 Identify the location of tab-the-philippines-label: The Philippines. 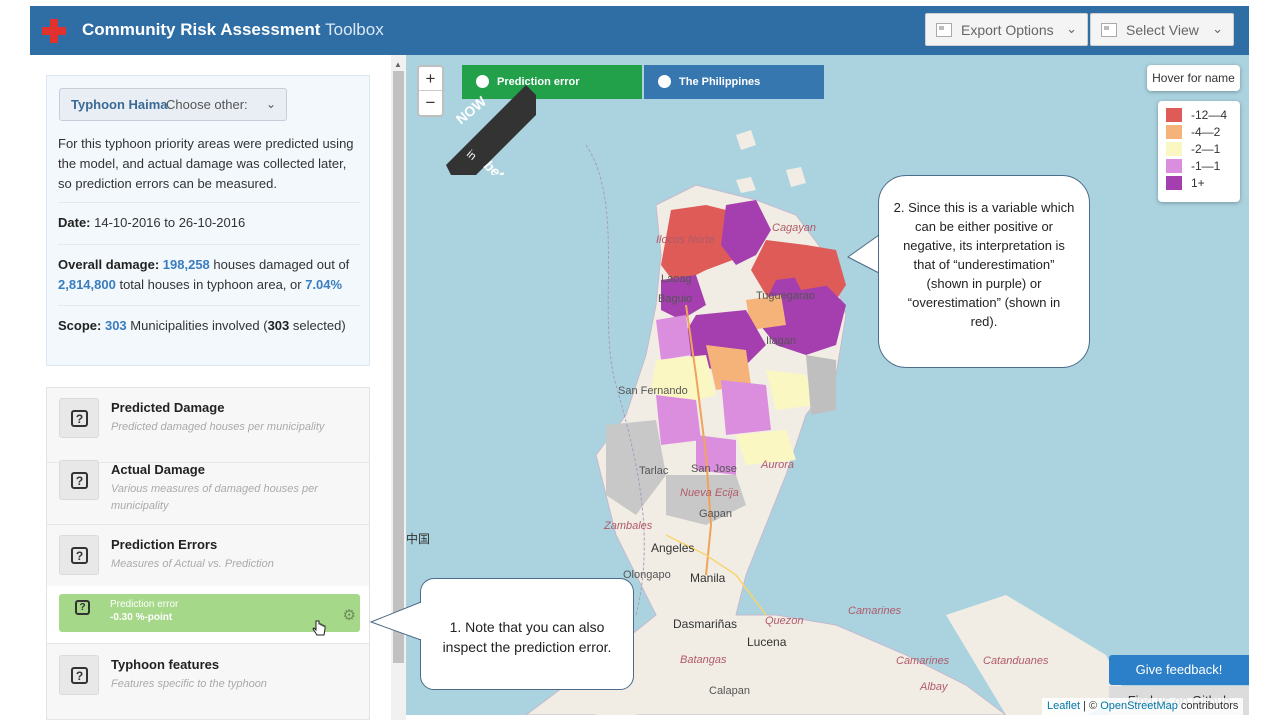
(720, 82).